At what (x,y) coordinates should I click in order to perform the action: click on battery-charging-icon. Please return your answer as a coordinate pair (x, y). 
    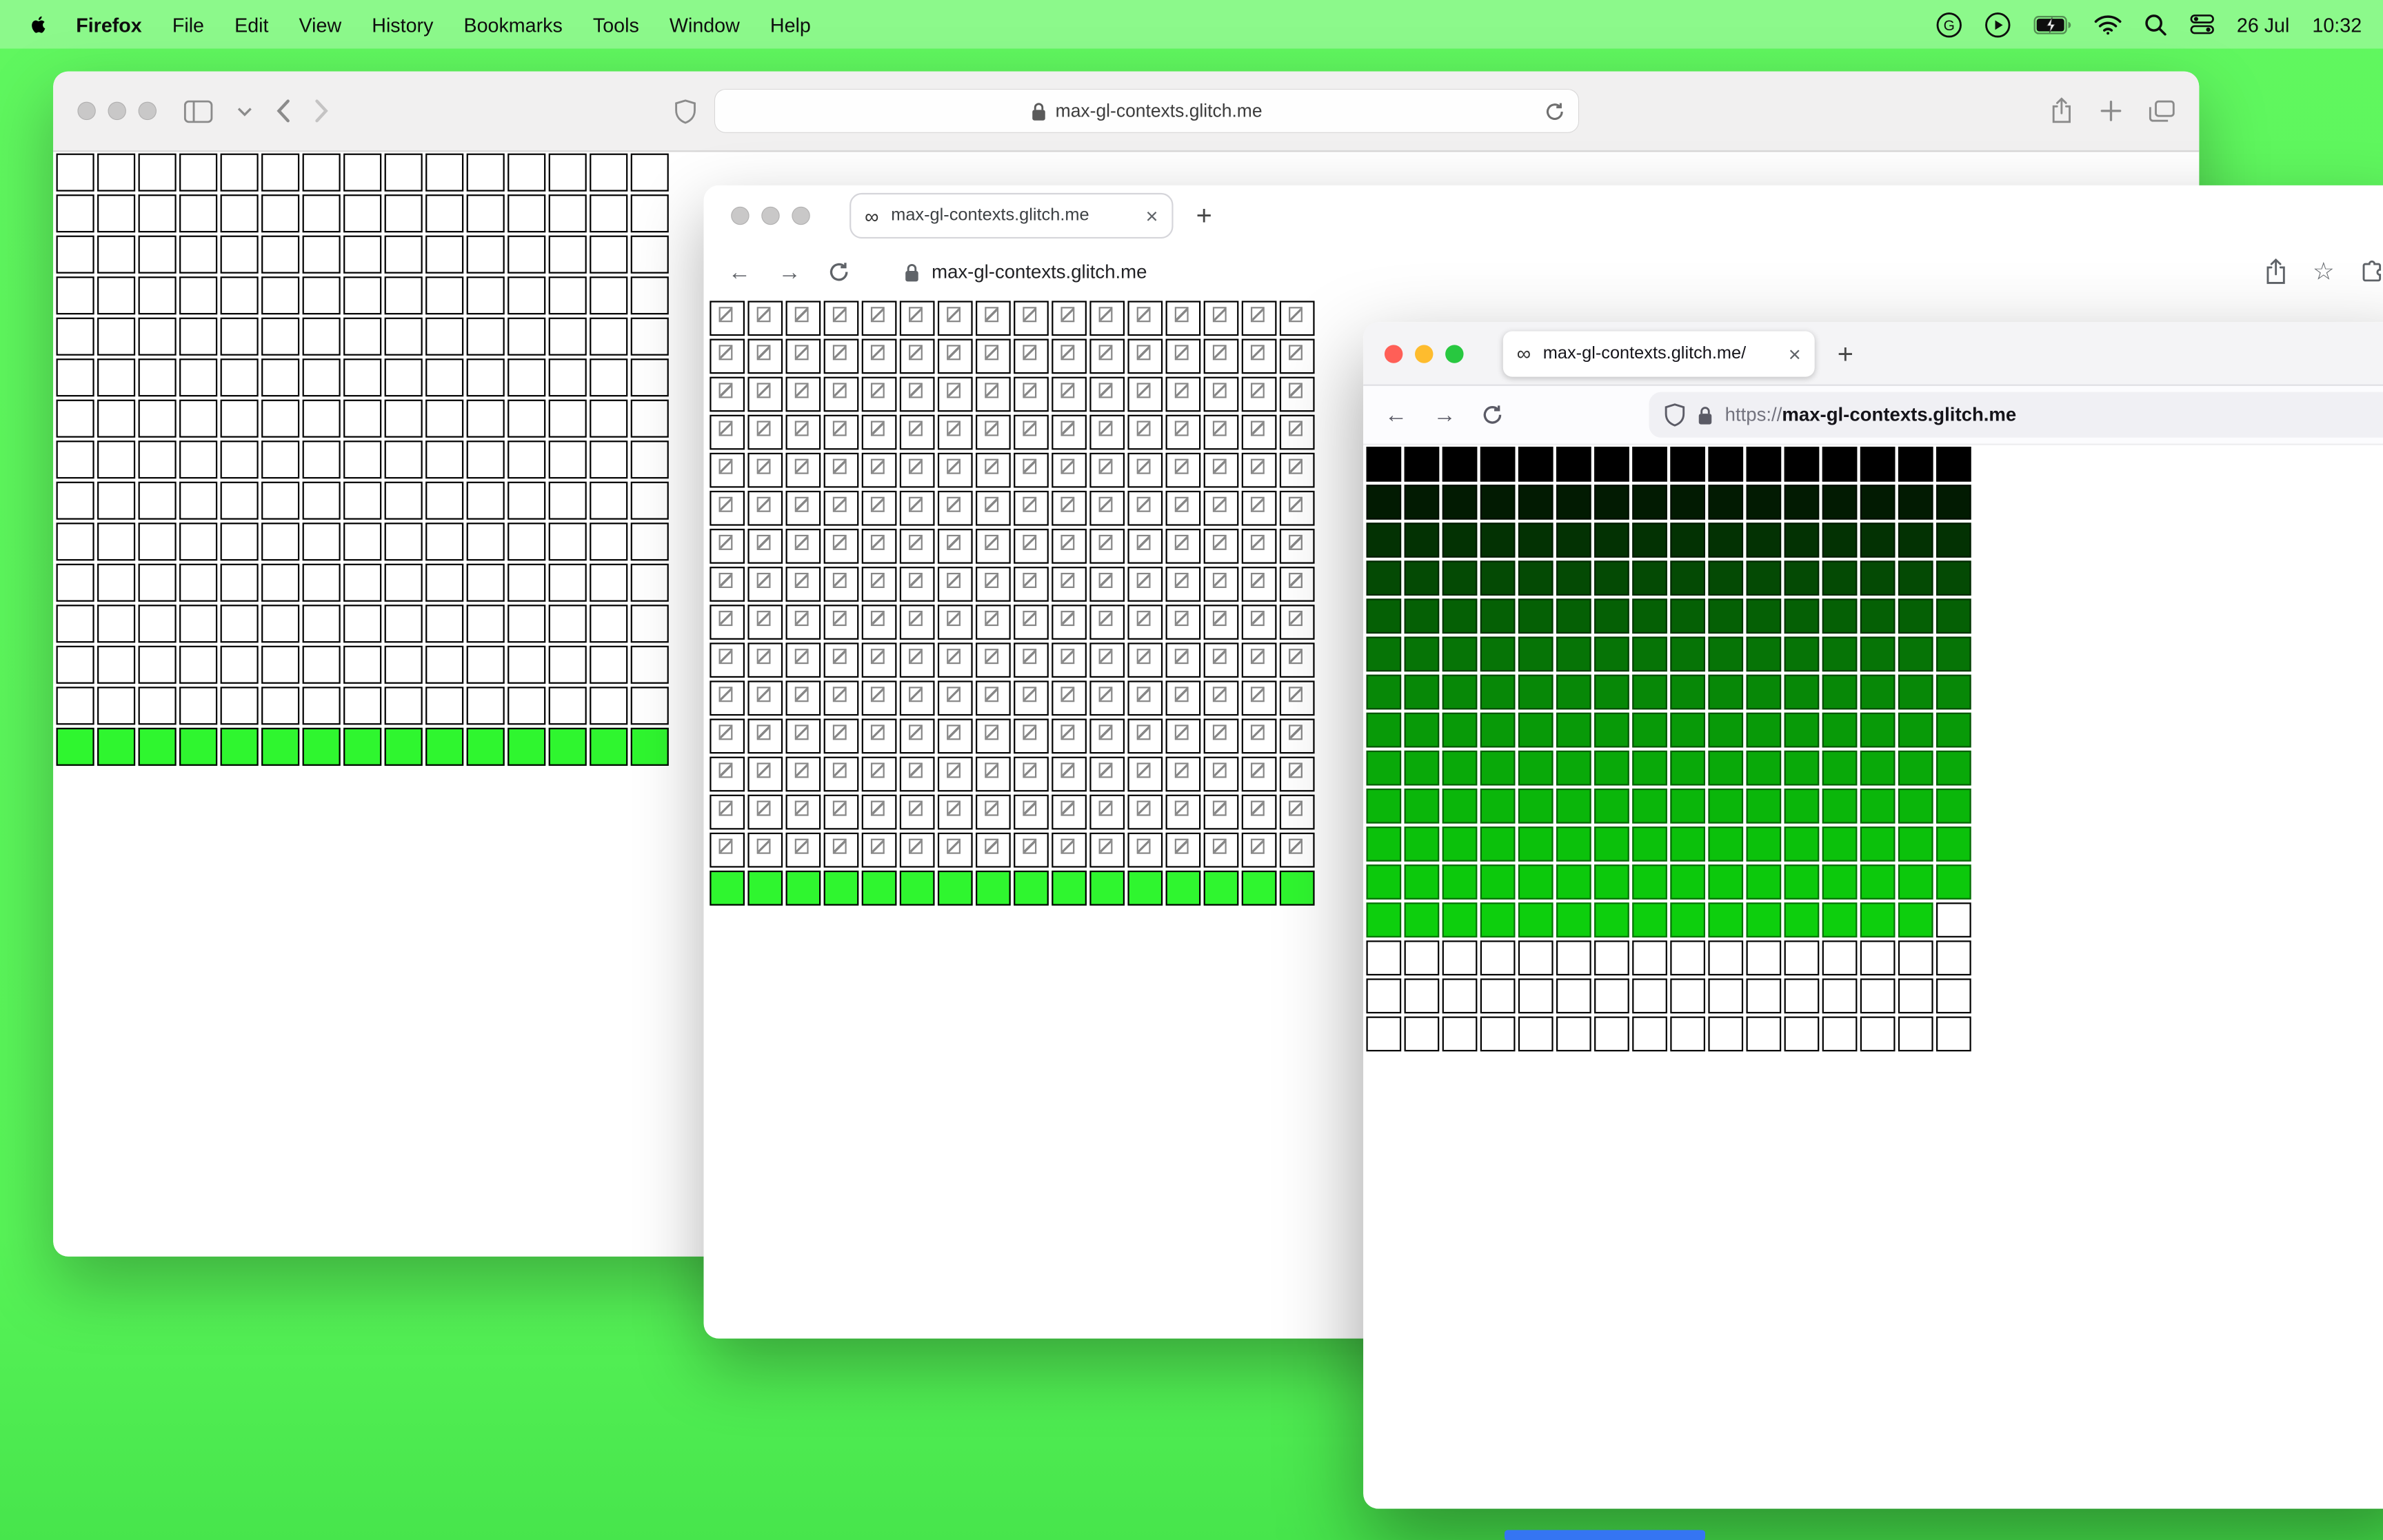
    Looking at the image, I should click on (2052, 24).